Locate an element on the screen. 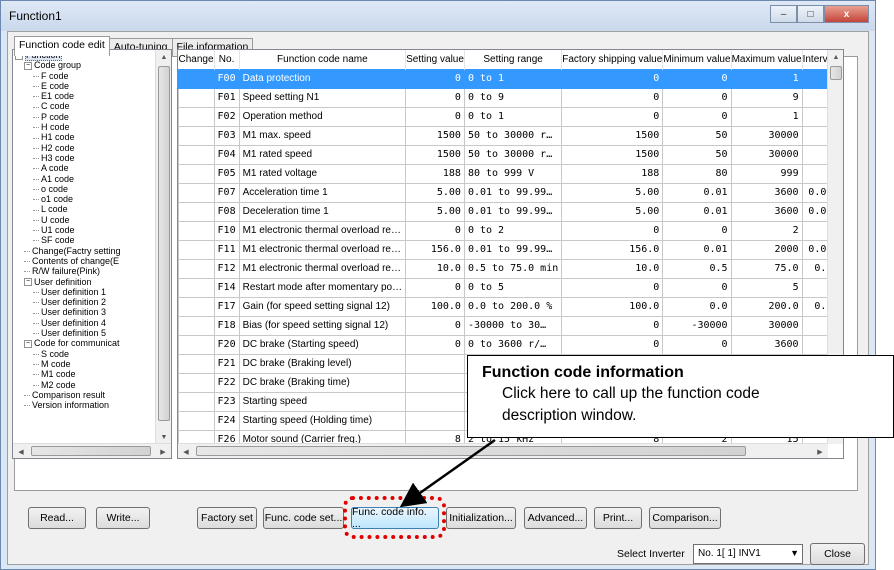 The image size is (894, 570). tree-vertical-scrollbar: ▲ ▼ is located at coordinates (163, 247).